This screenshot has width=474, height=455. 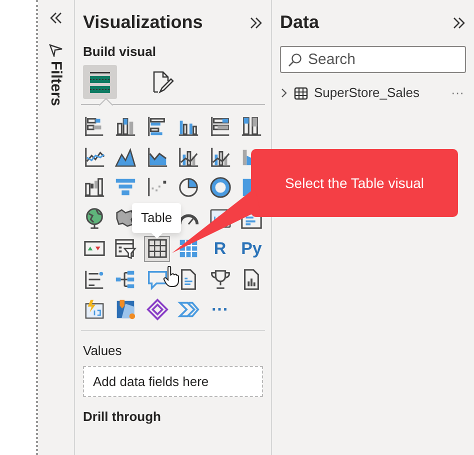 I want to click on fields-icon, so click(x=100, y=81).